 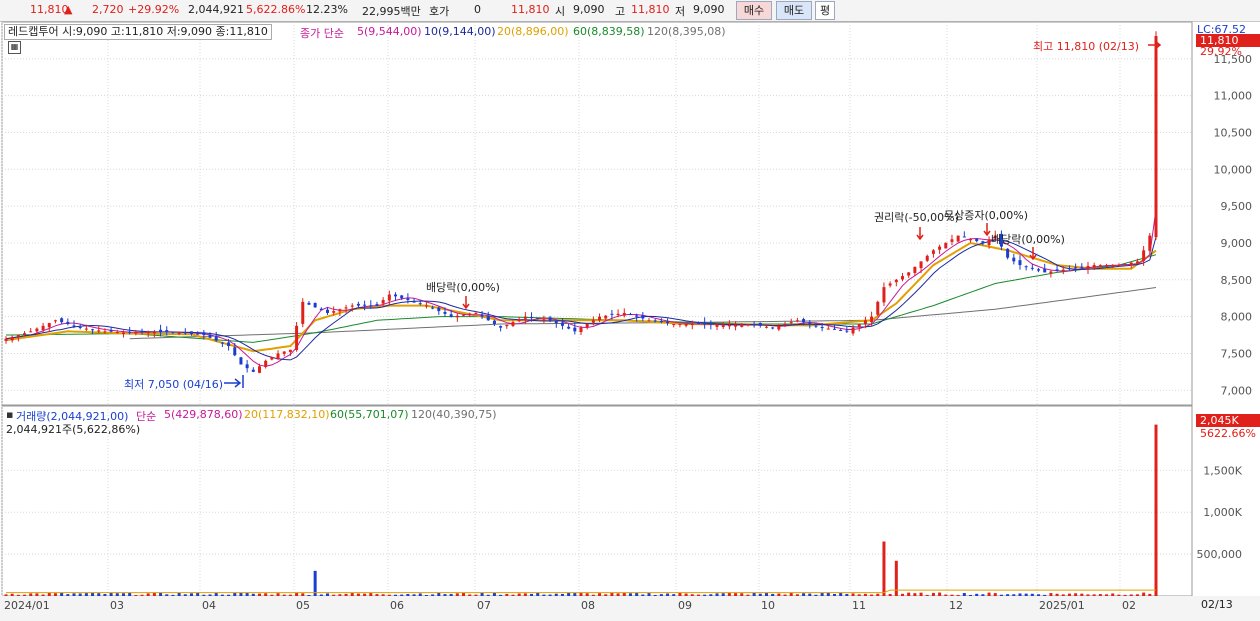 What do you see at coordinates (1062, 605) in the screenshot?
I see `date-tick-label: 2025/01` at bounding box center [1062, 605].